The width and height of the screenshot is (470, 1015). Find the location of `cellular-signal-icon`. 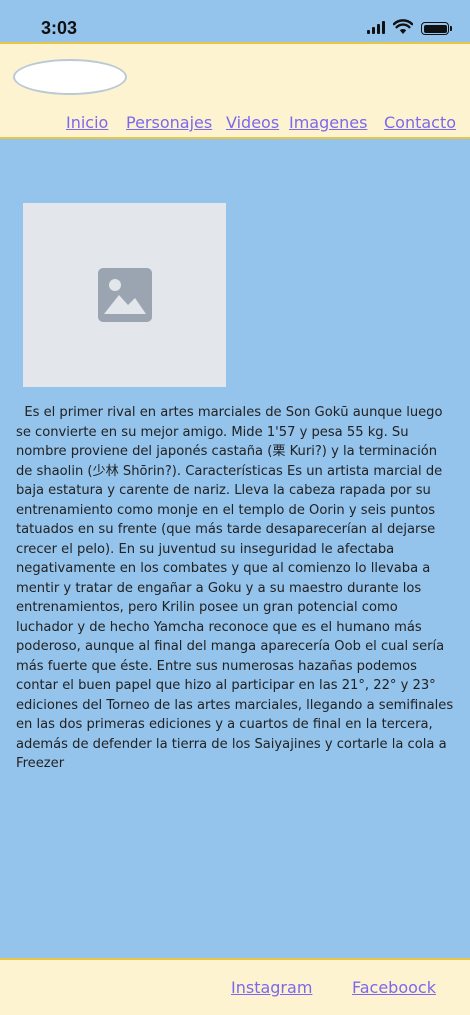

cellular-signal-icon is located at coordinates (376, 27).